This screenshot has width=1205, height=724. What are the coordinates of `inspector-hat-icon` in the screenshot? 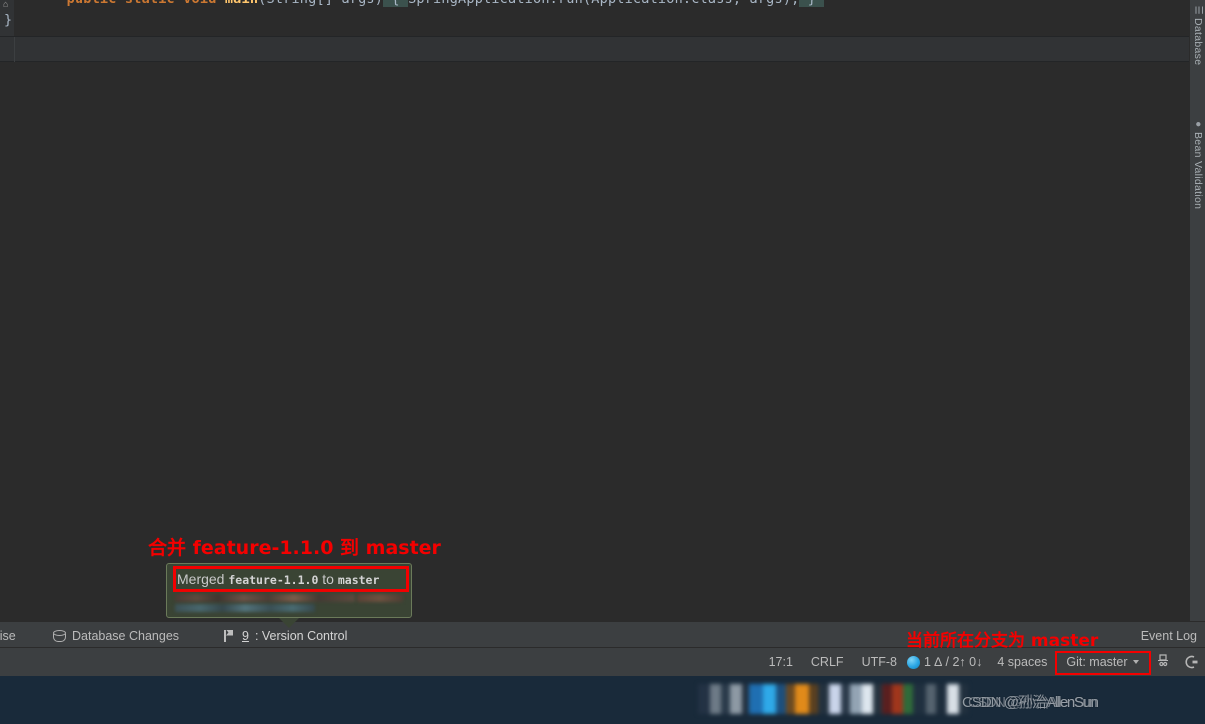 It's located at (1163, 662).